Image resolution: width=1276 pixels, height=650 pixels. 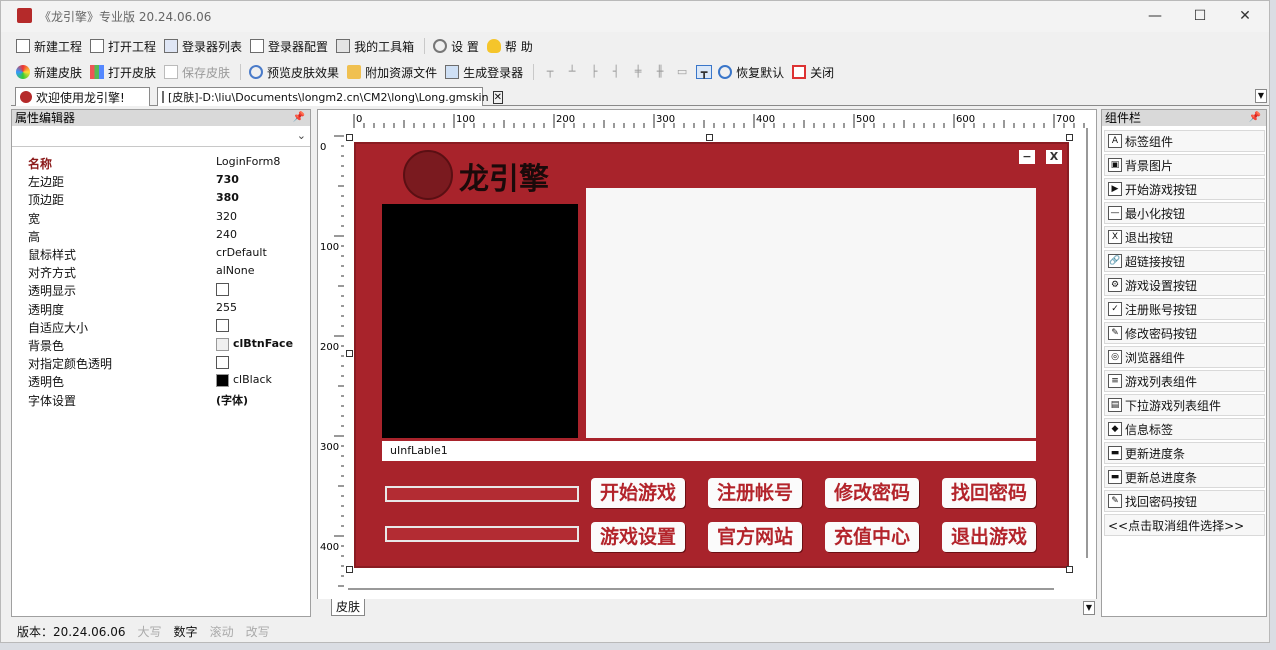 I want to click on open-skin-button: 打开皮肤, so click(x=123, y=72).